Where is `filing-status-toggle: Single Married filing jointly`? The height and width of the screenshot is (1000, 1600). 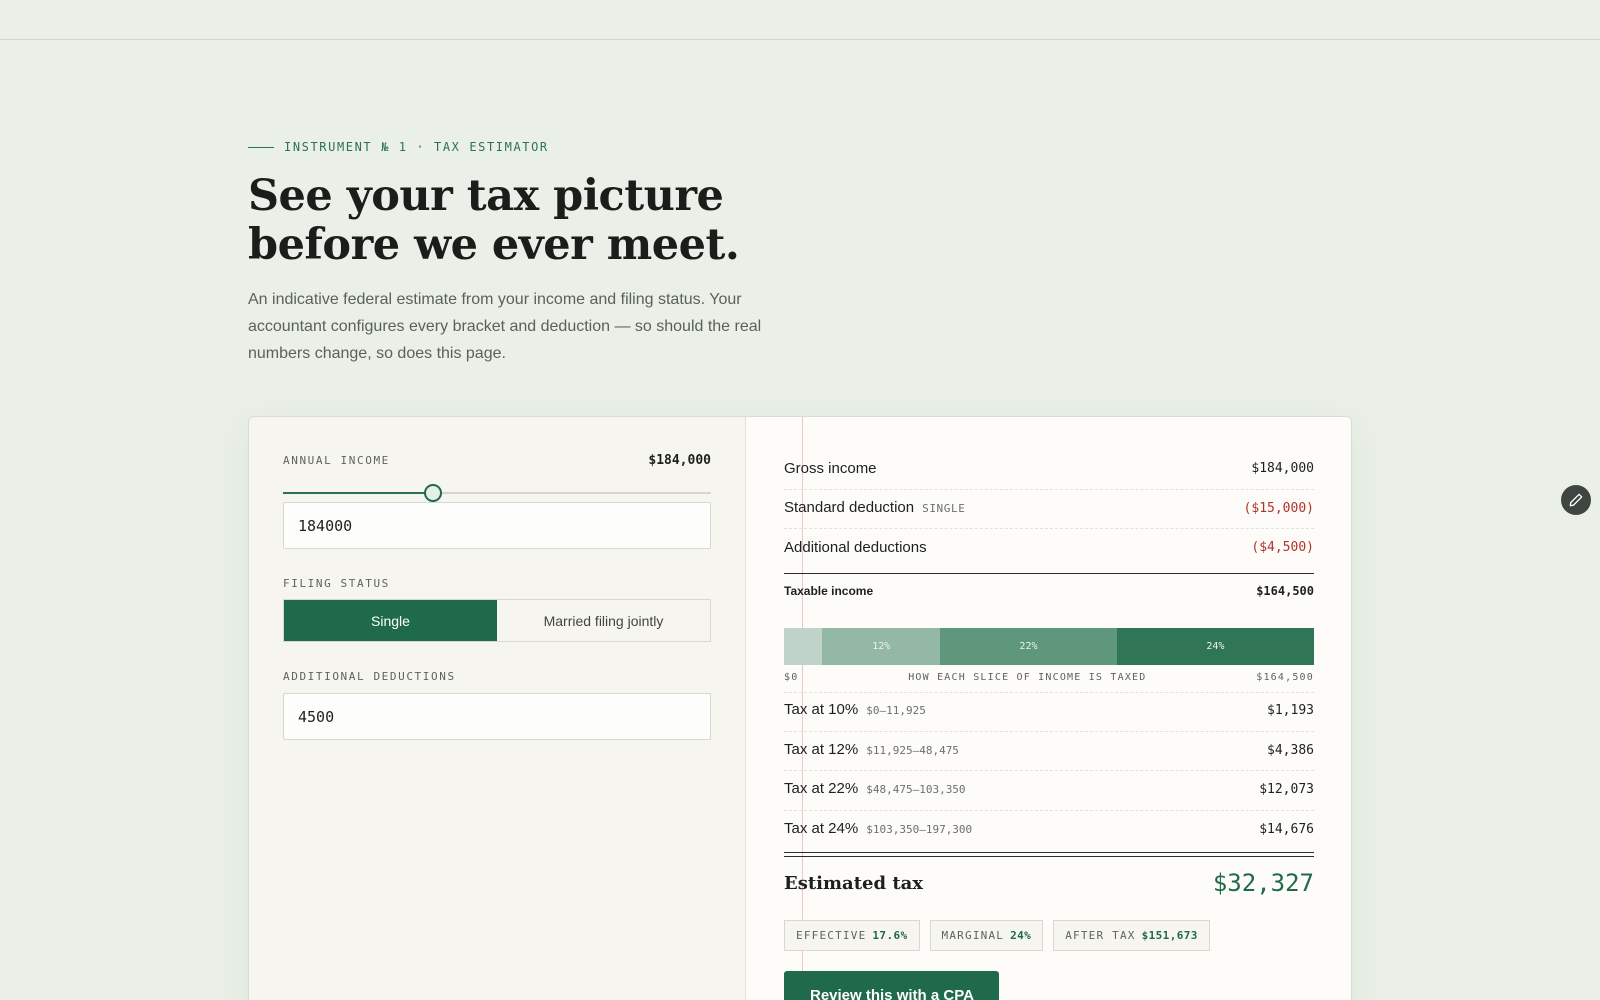
filing-status-toggle: Single Married filing jointly is located at coordinates (497, 620).